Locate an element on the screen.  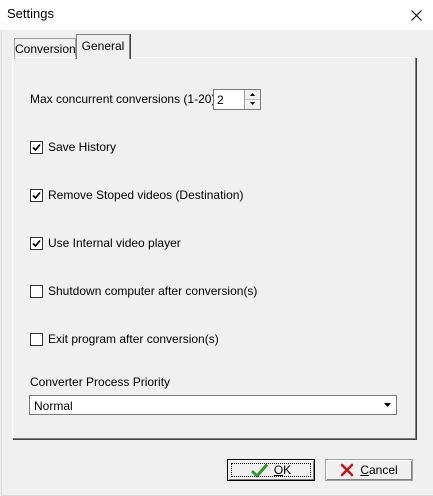
focus-rectangle is located at coordinates (271, 470).